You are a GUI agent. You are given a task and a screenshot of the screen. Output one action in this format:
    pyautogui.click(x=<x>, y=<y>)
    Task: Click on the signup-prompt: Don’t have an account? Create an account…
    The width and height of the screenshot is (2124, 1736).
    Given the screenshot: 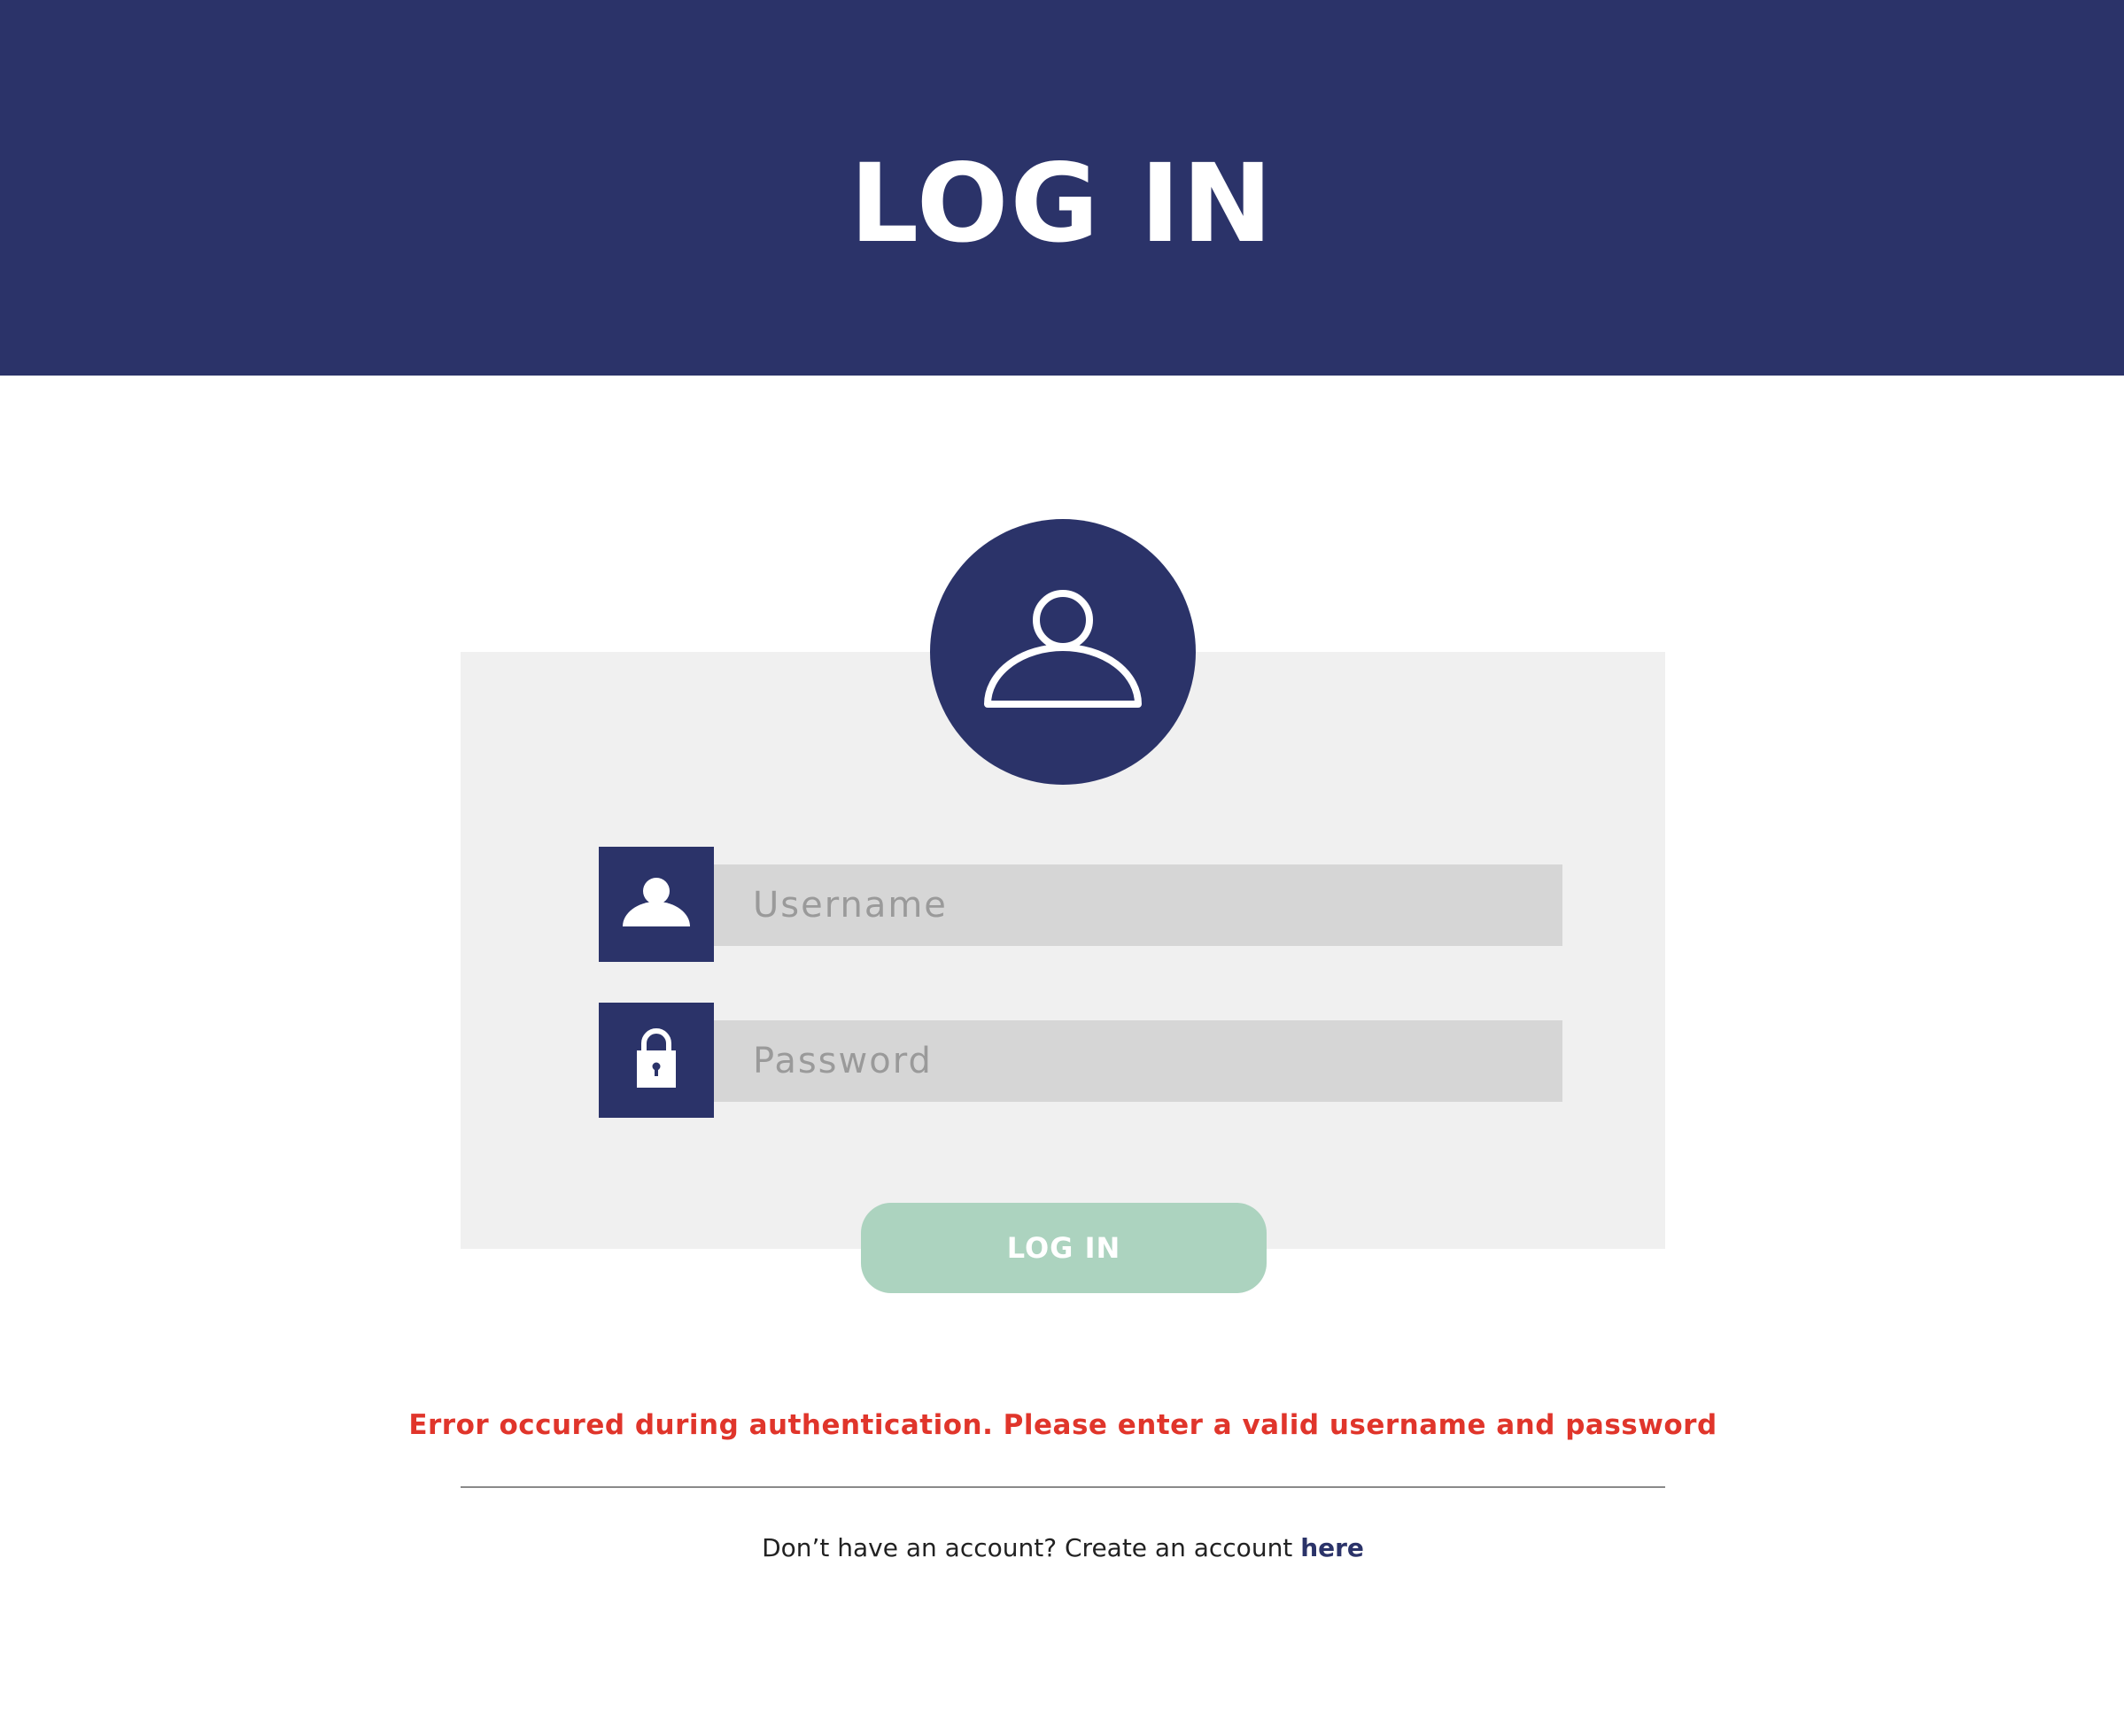 What is the action you would take?
    pyautogui.click(x=1063, y=1548)
    